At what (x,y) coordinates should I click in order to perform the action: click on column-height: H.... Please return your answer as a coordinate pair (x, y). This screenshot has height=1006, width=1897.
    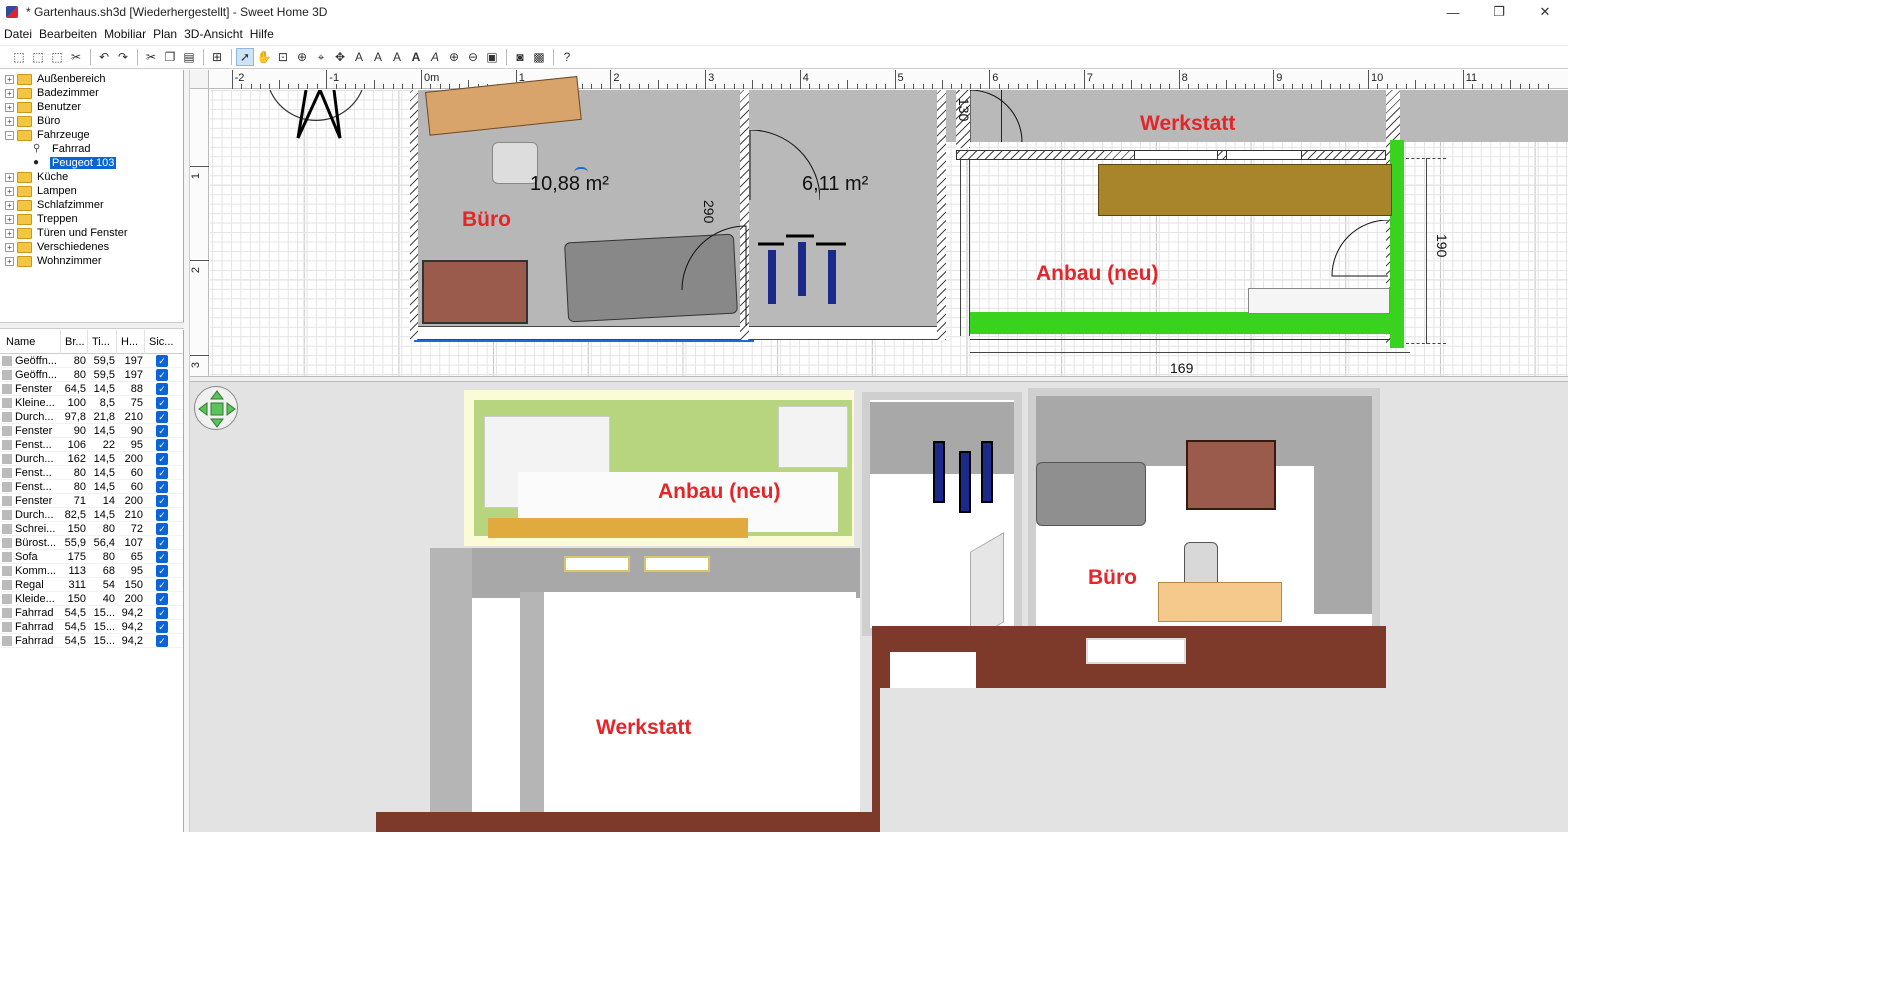
    Looking at the image, I should click on (131, 341).